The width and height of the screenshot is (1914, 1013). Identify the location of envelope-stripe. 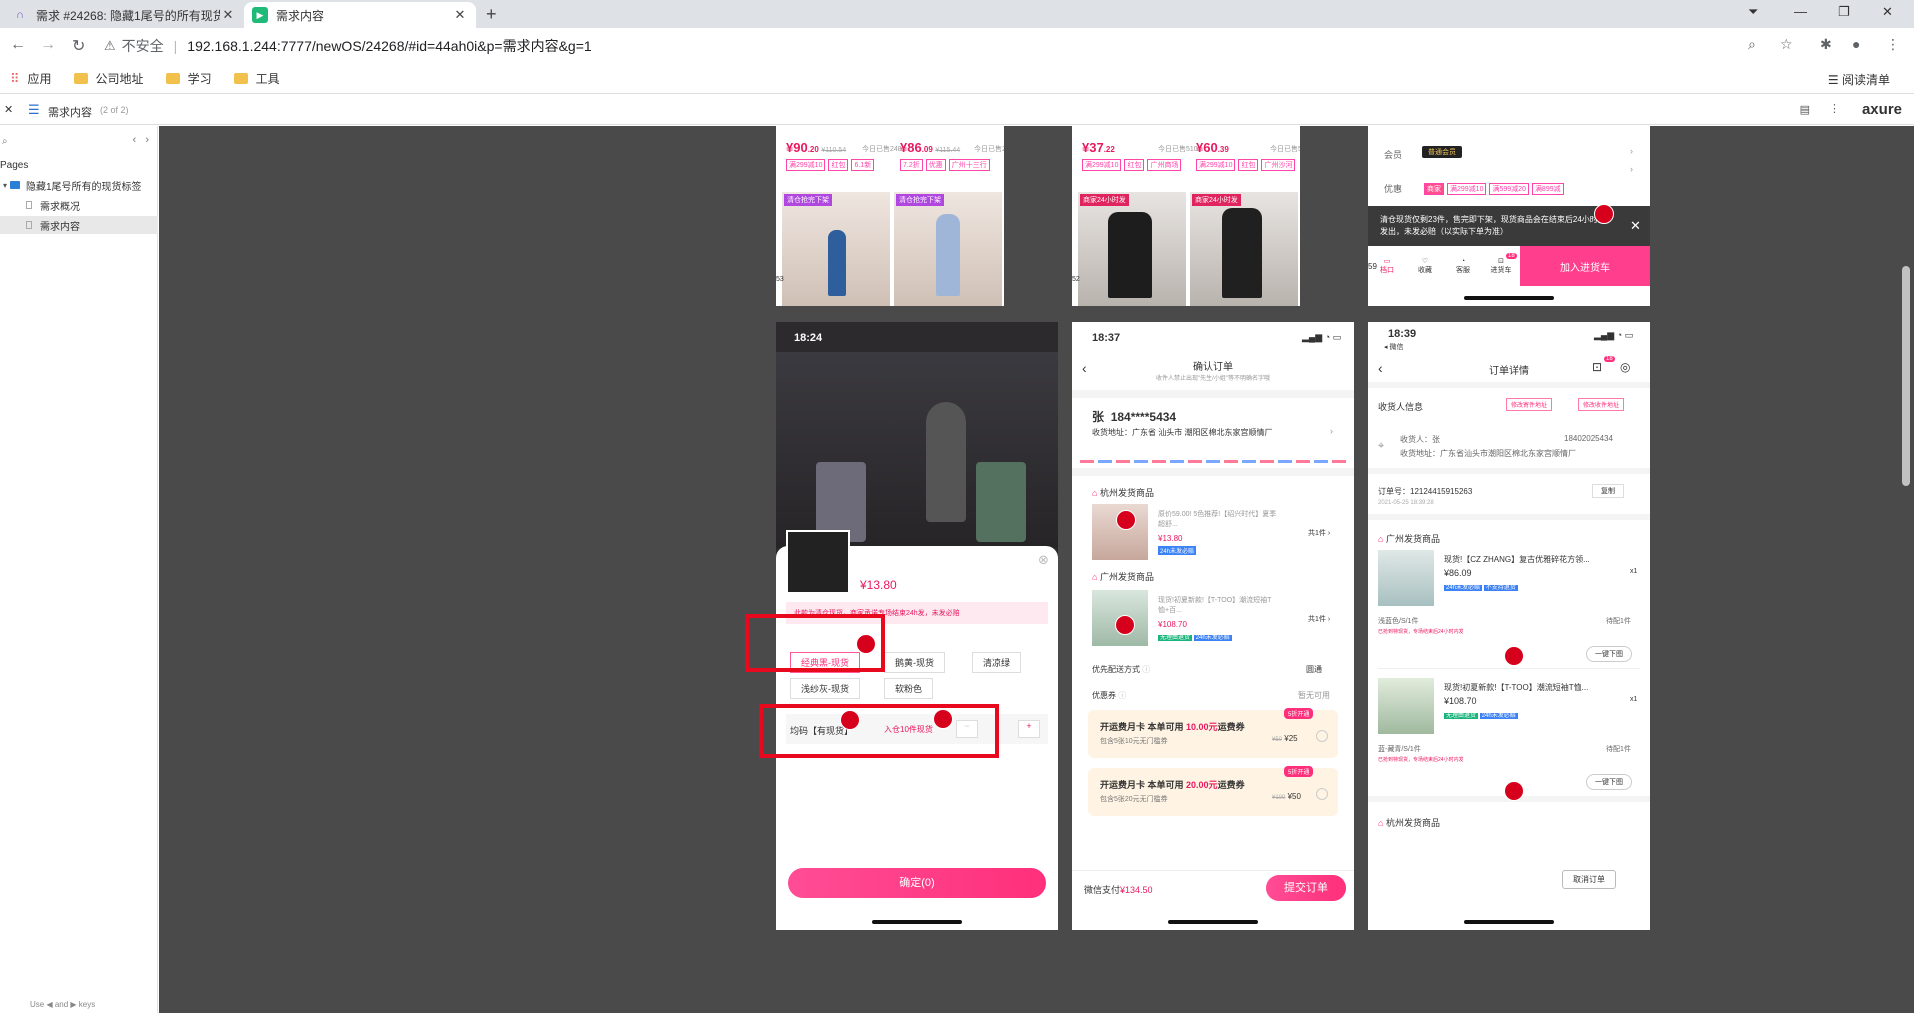
(1213, 461).